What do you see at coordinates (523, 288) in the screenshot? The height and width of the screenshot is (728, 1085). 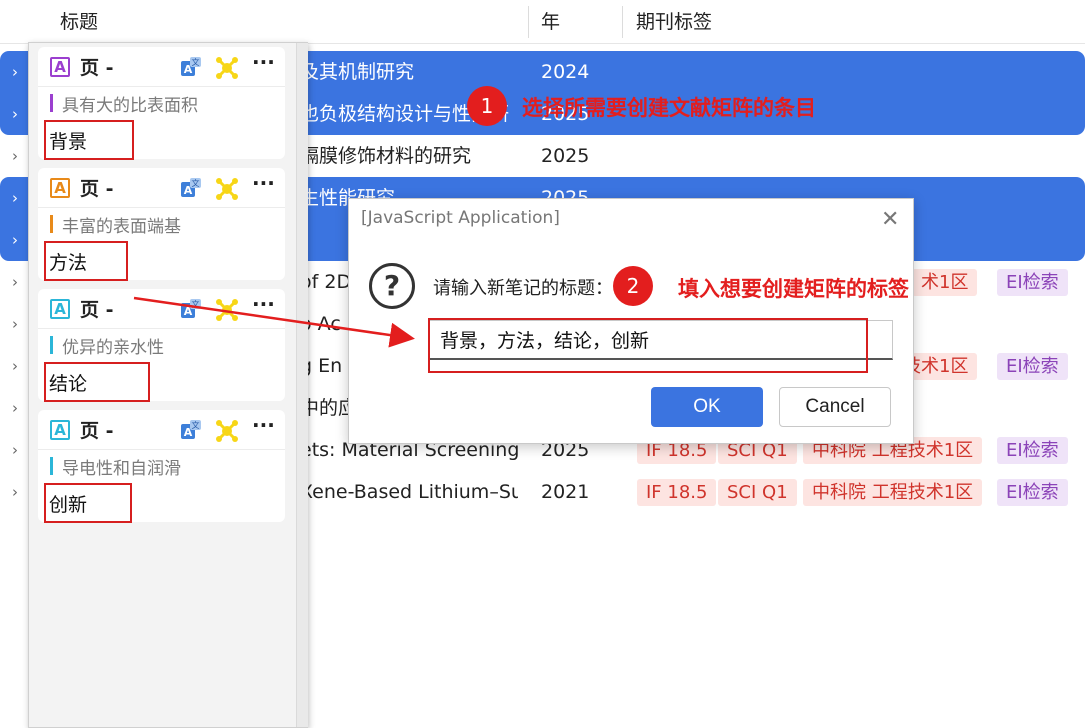 I see `dialog-prompt: 请输入新笔记的标题：` at bounding box center [523, 288].